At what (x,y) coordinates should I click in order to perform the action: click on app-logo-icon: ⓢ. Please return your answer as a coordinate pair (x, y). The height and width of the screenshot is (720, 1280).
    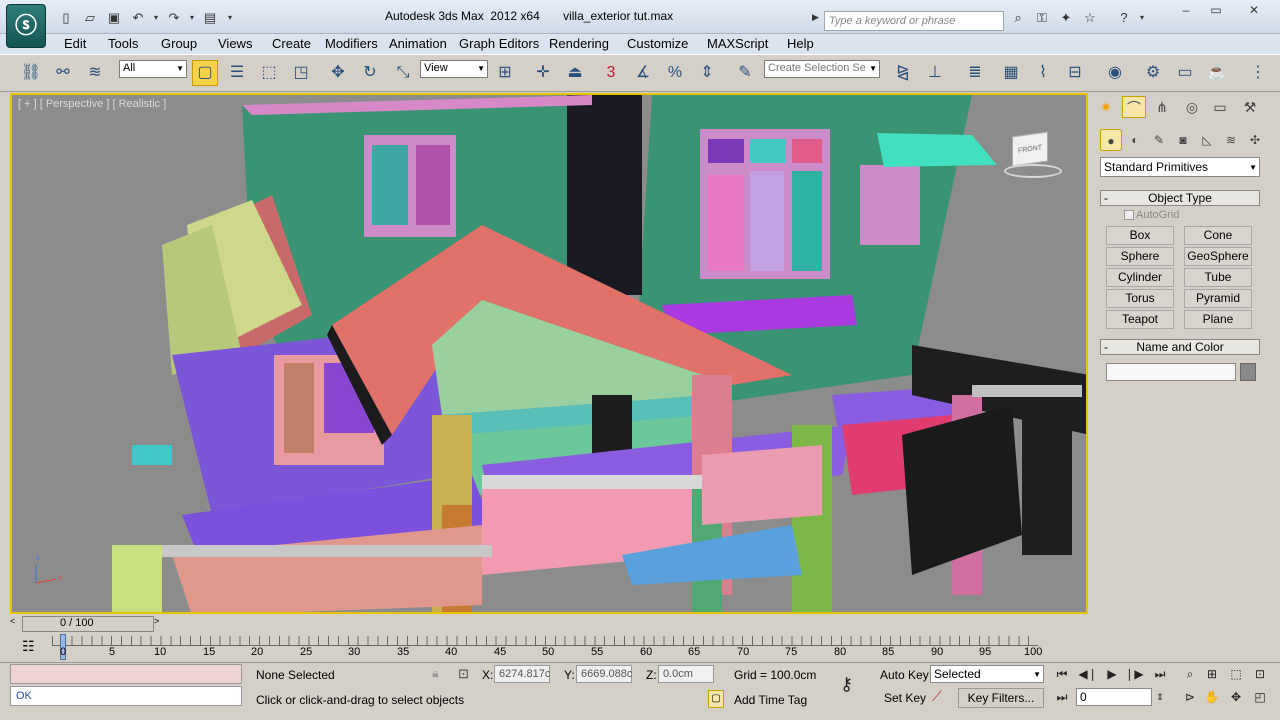
    Looking at the image, I should click on (26, 26).